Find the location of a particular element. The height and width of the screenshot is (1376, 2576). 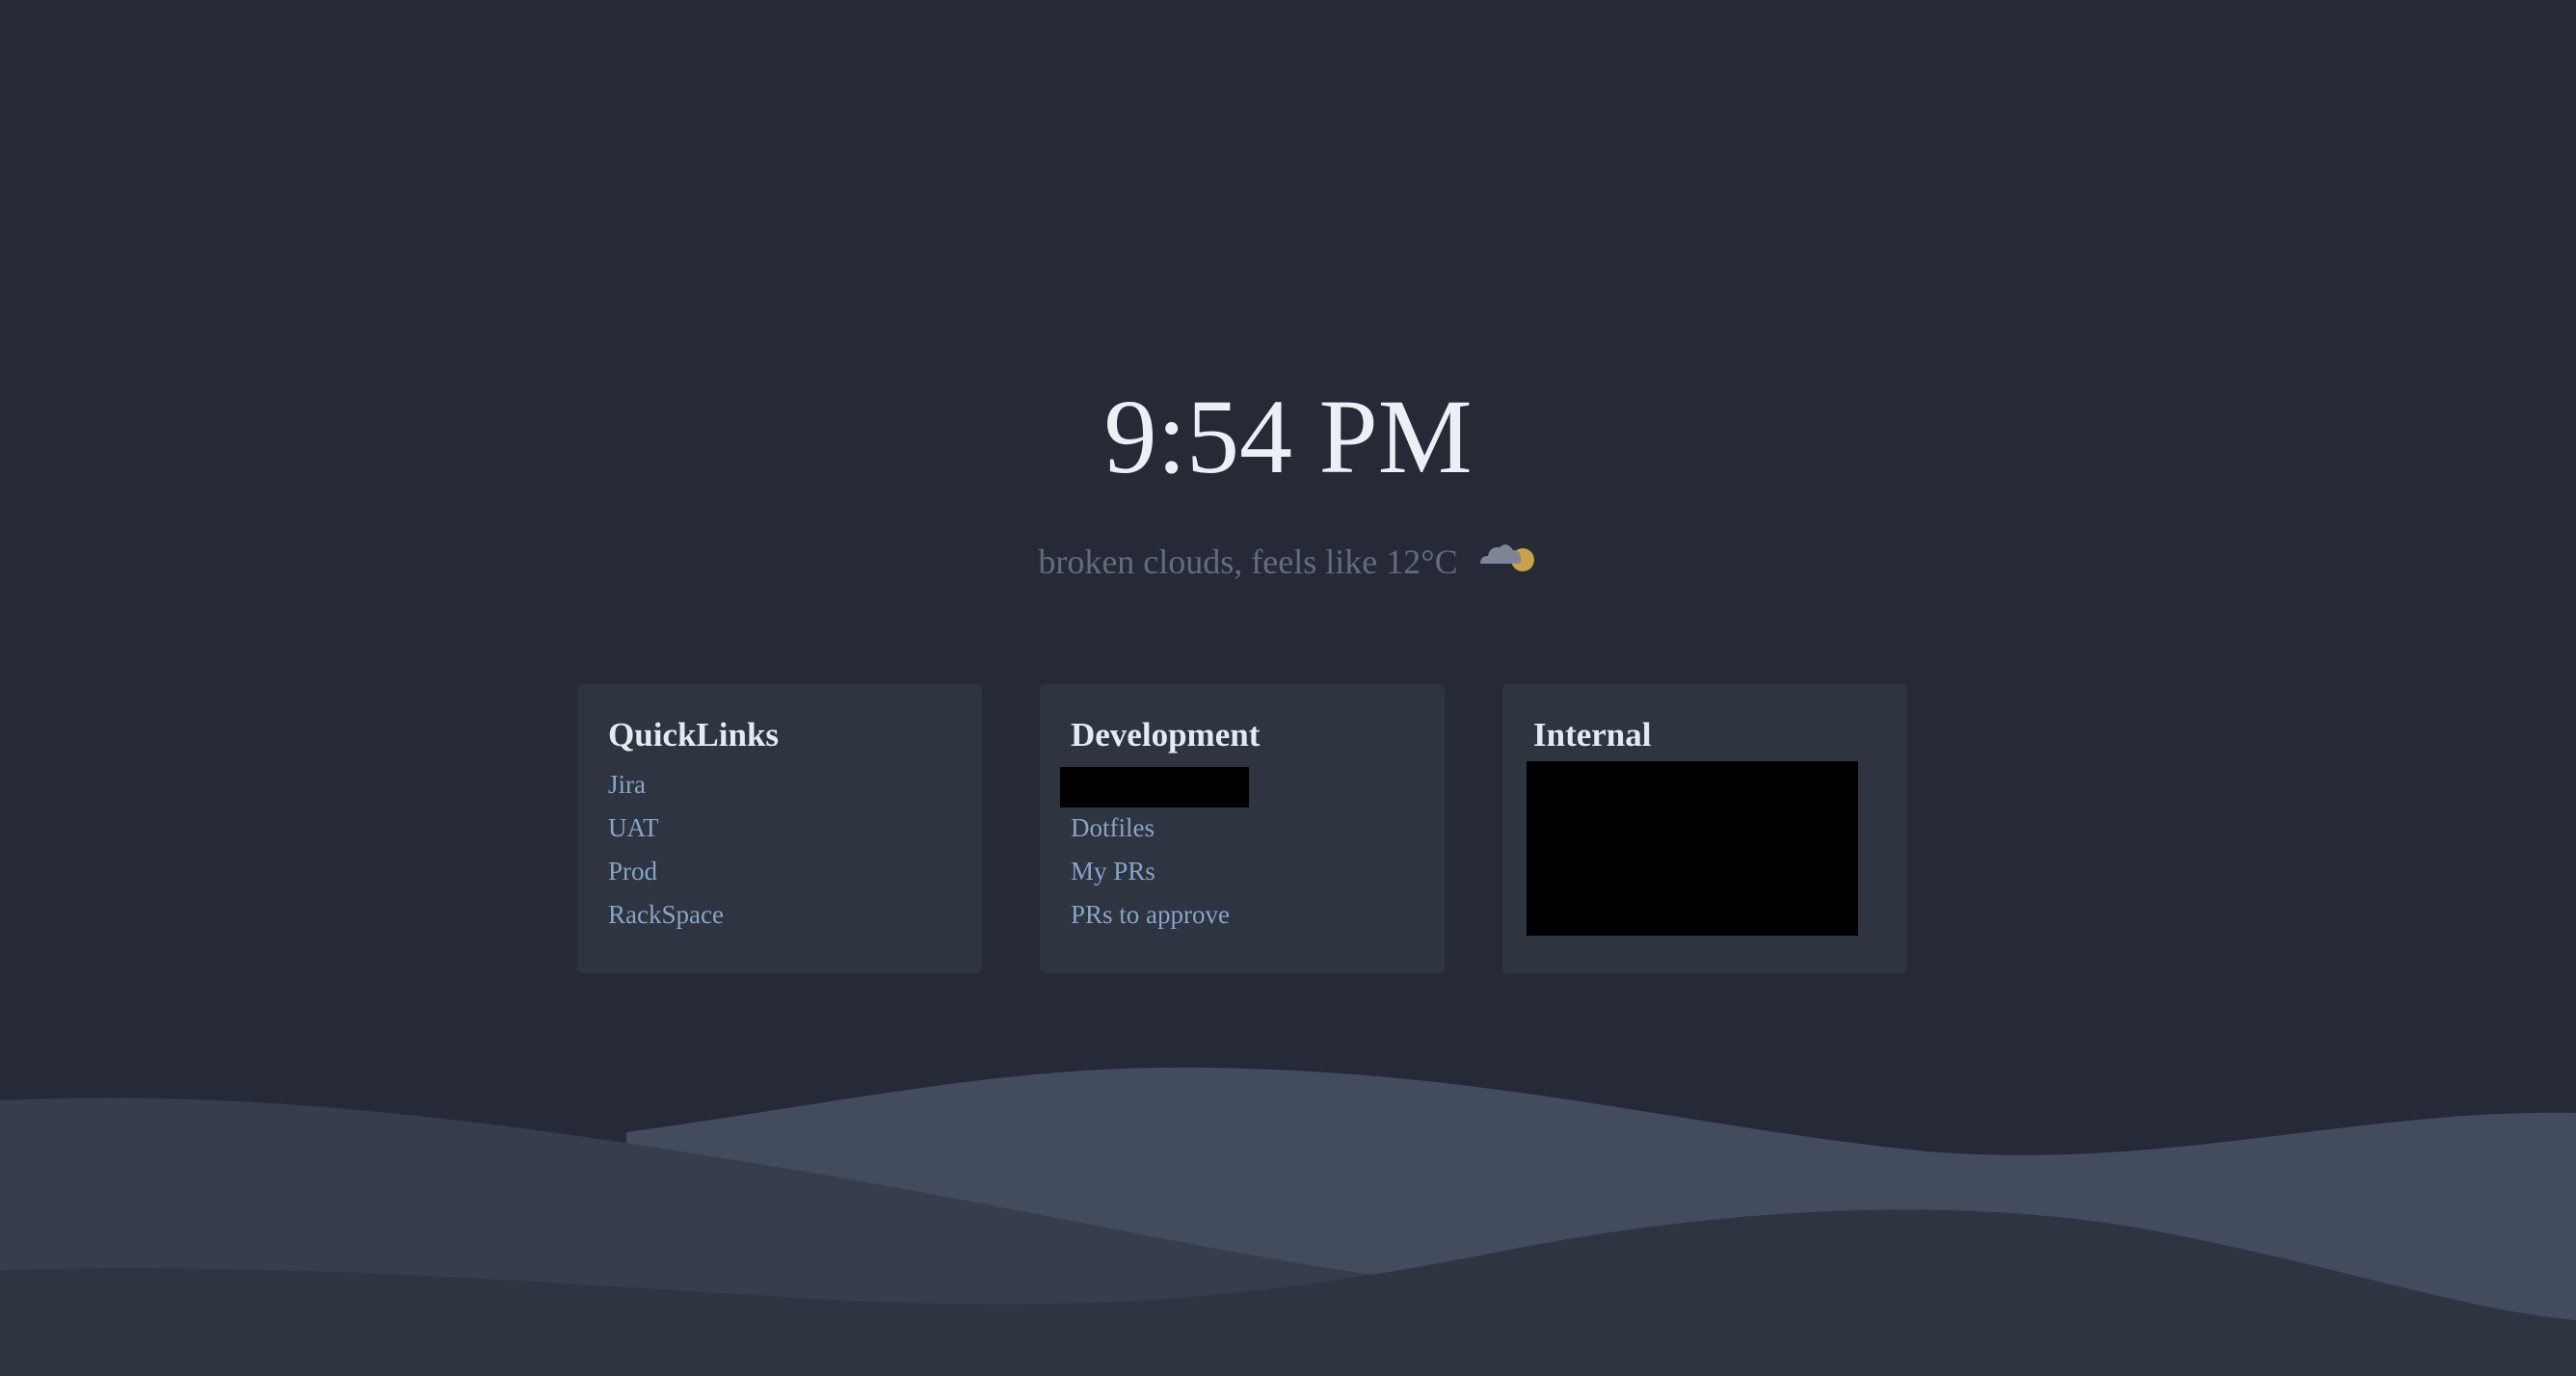

card-title: QuickLinks is located at coordinates (694, 735).